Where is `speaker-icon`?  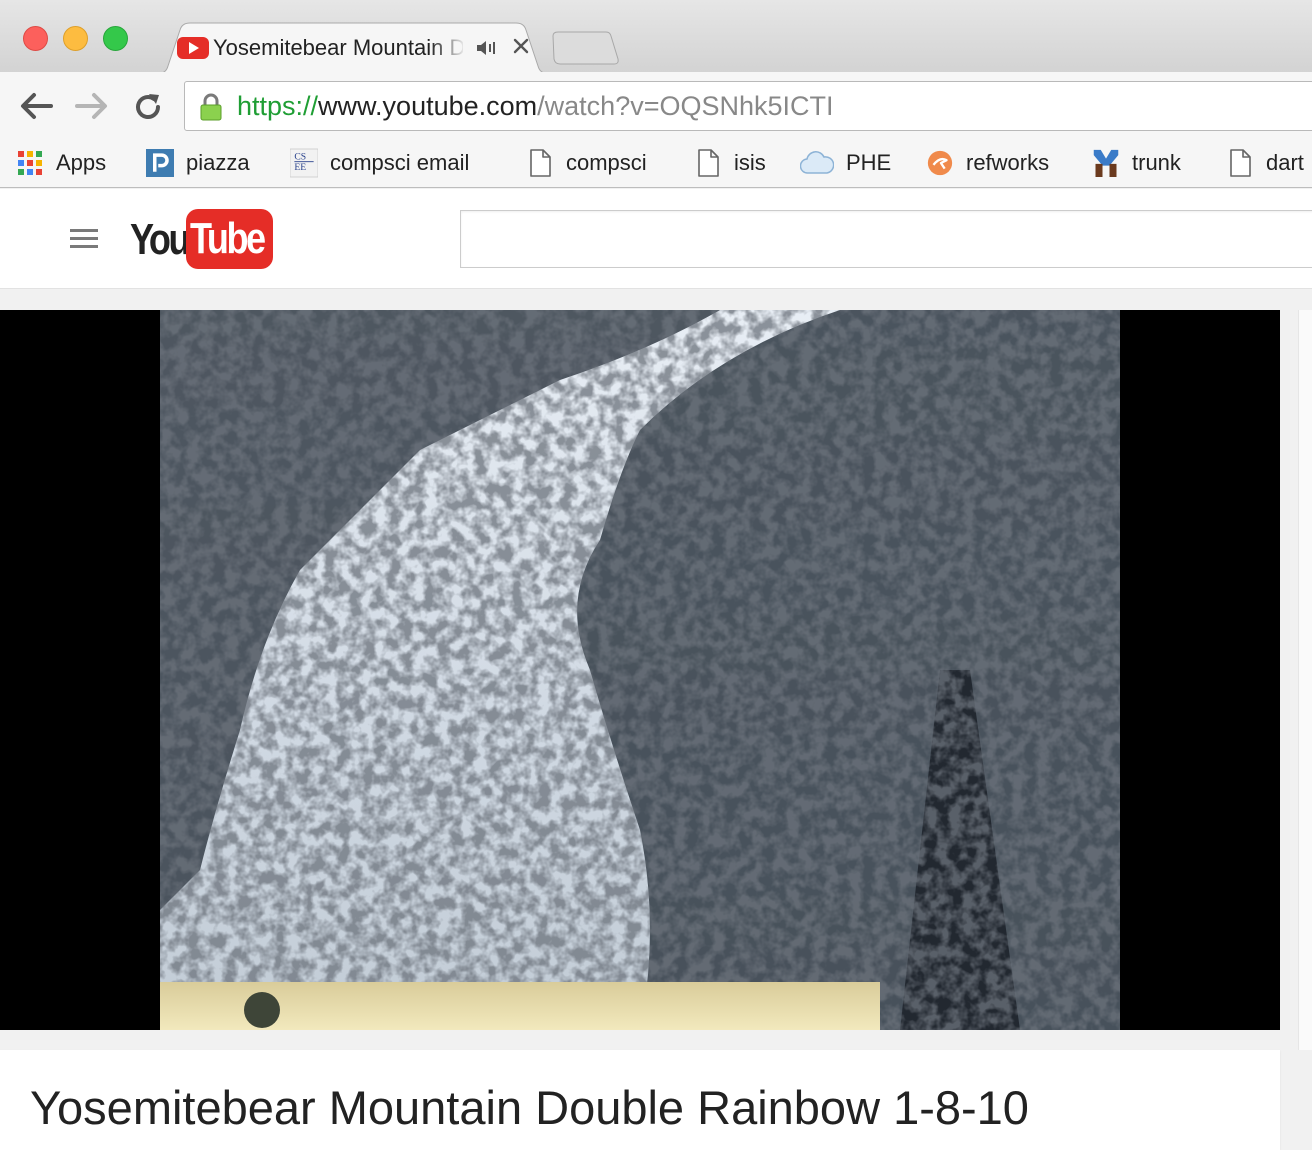
speaker-icon is located at coordinates (486, 50).